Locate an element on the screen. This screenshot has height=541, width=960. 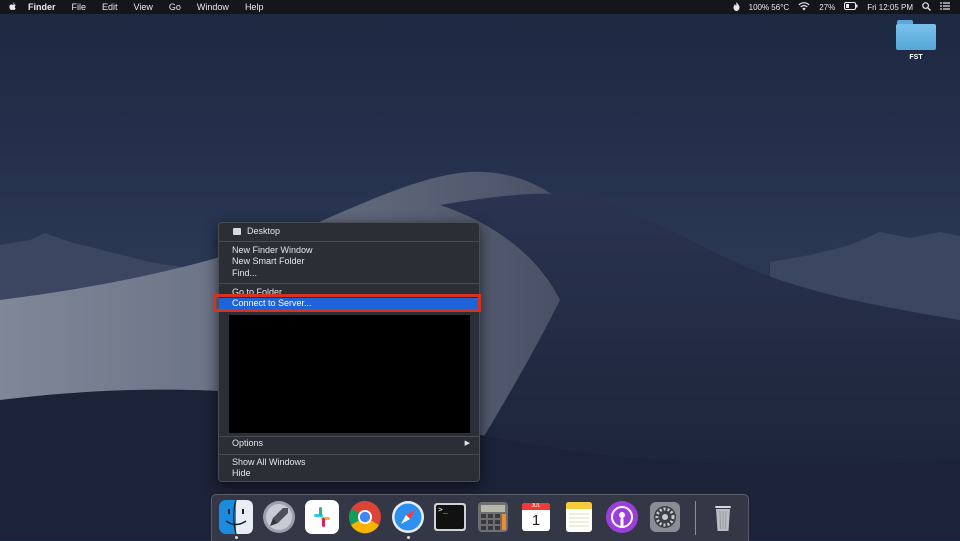
chrome-dock-icon is located at coordinates (365, 517).